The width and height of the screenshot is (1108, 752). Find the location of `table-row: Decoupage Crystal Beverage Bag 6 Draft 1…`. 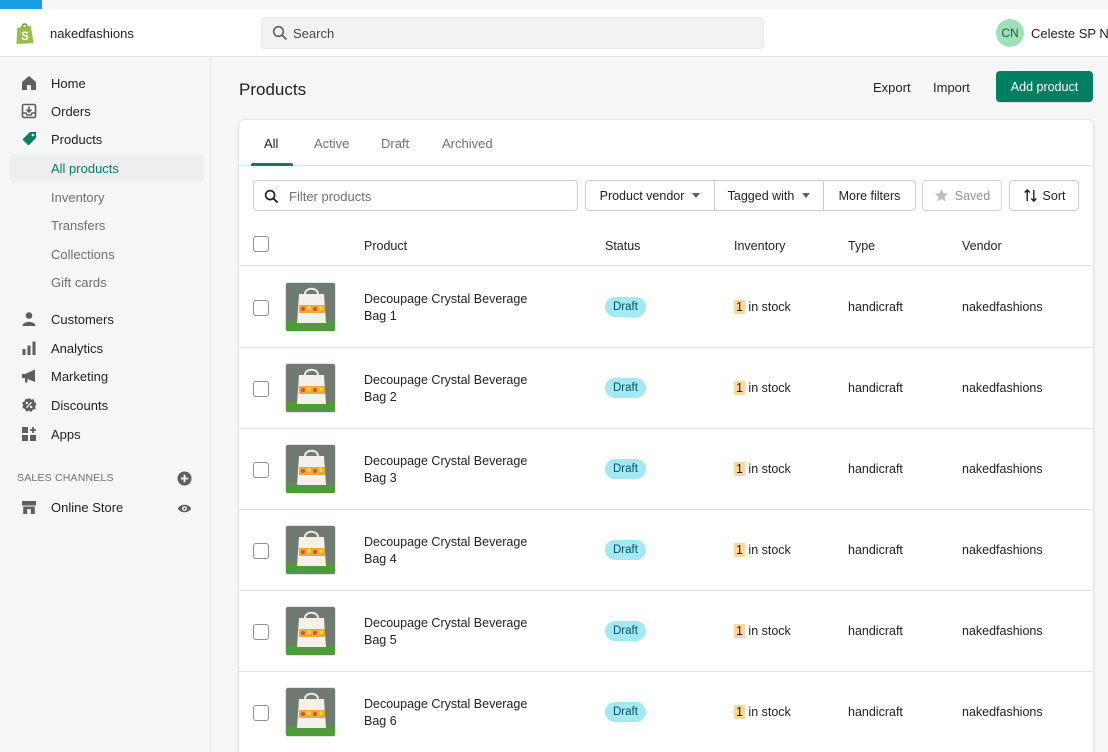

table-row: Decoupage Crystal Beverage Bag 6 Draft 1… is located at coordinates (666, 712).